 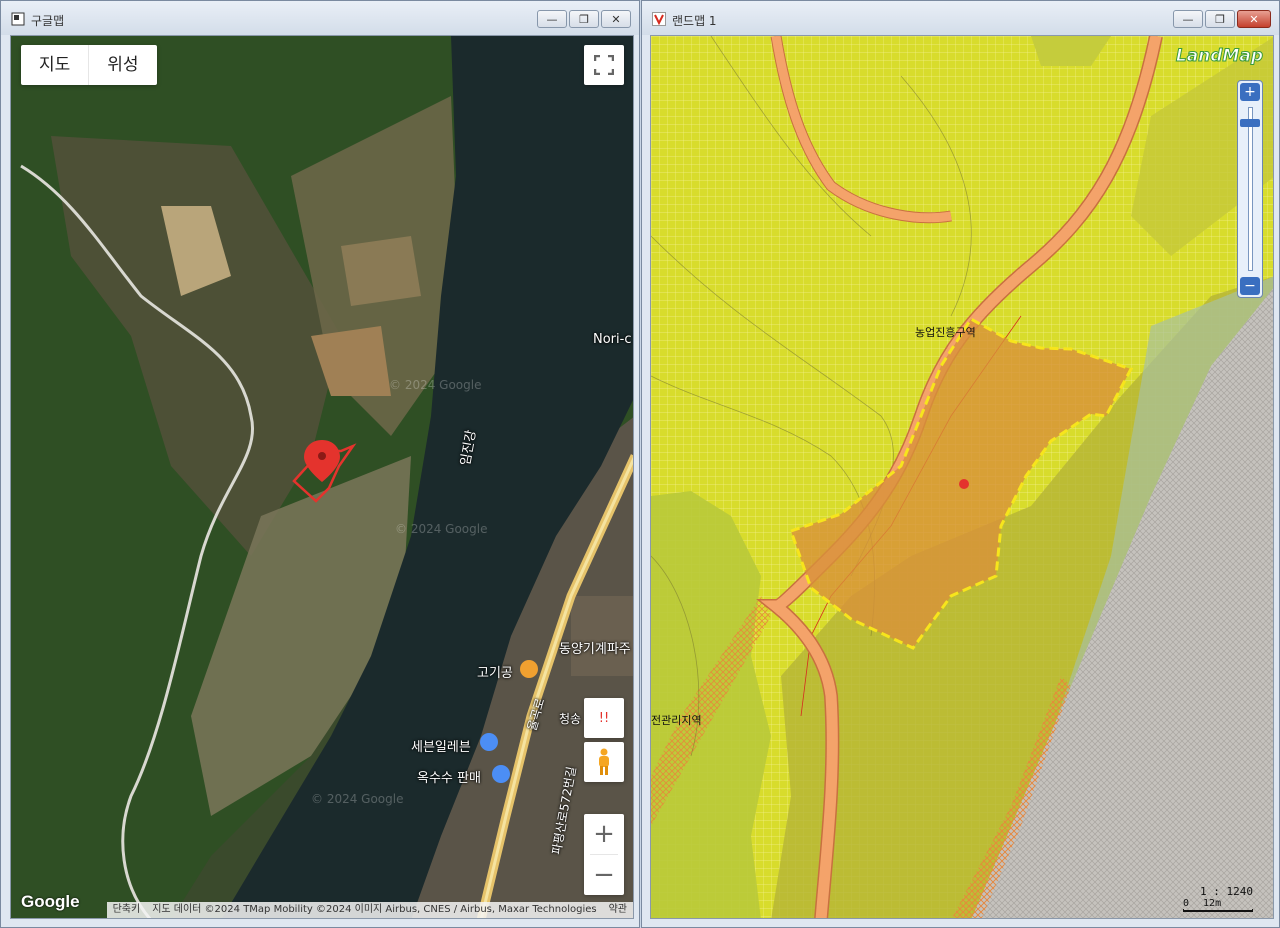 I want to click on poi-nori: Nori-c, so click(x=612, y=339).